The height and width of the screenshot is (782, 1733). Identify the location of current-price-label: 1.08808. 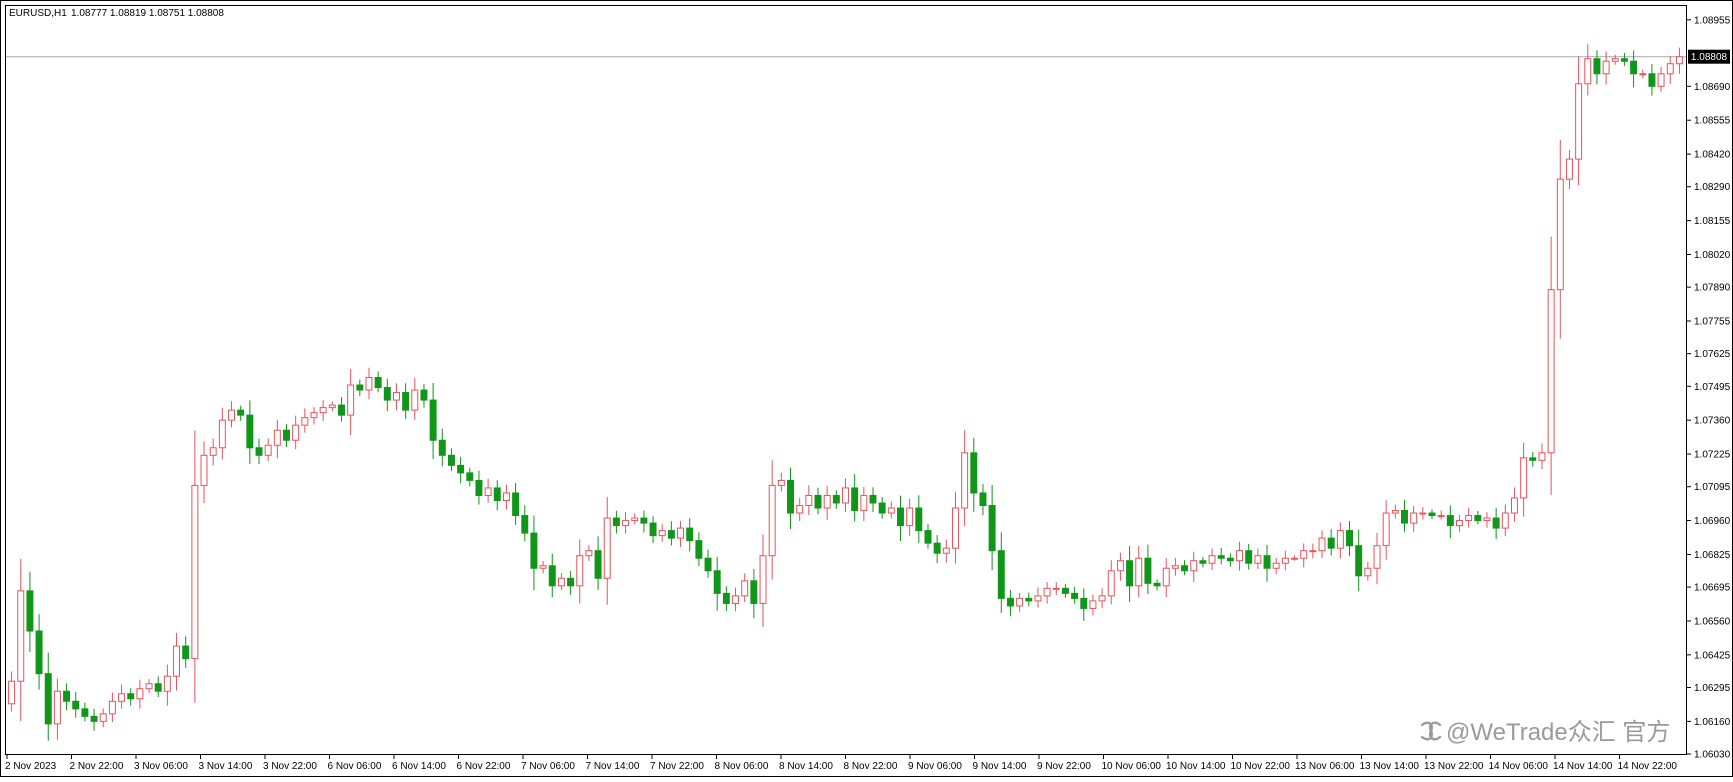
(1709, 56).